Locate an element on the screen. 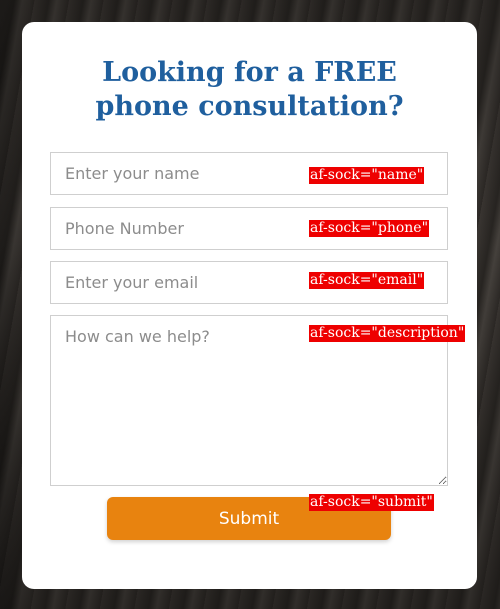 The height and width of the screenshot is (609, 500). form-title-line-1: Looking for a FREE is located at coordinates (249, 72).